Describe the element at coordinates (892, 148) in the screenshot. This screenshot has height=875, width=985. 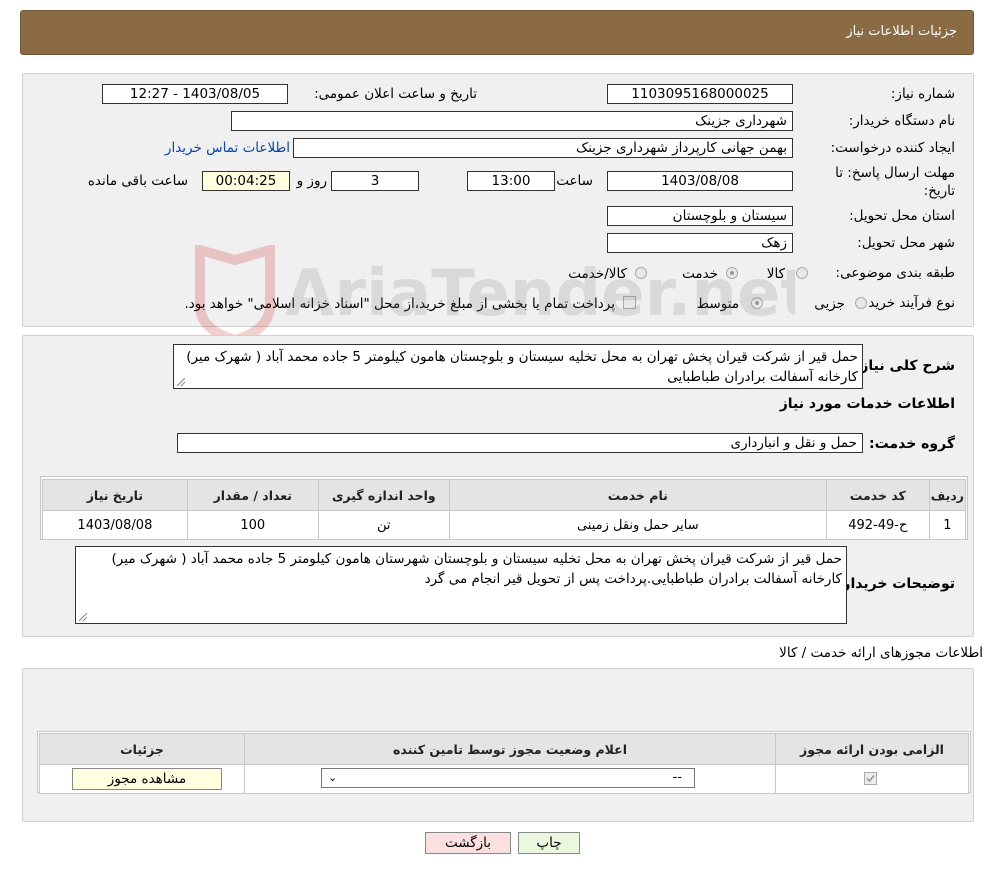
I see `creator-label: ایجاد کننده درخواست:` at that location.